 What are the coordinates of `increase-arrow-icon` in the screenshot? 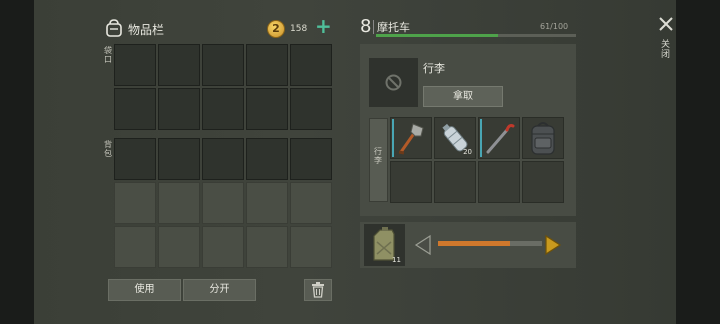 It's located at (554, 245).